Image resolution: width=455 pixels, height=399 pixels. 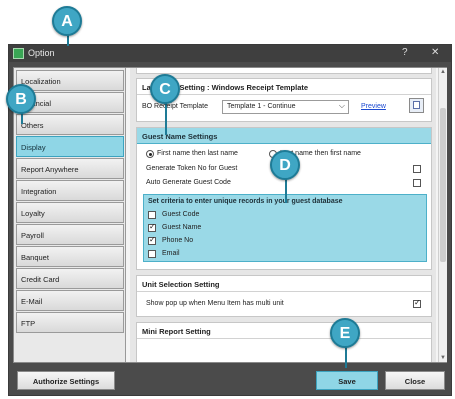 What do you see at coordinates (39, 191) in the screenshot?
I see `sidebar-item-label: Integration` at bounding box center [39, 191].